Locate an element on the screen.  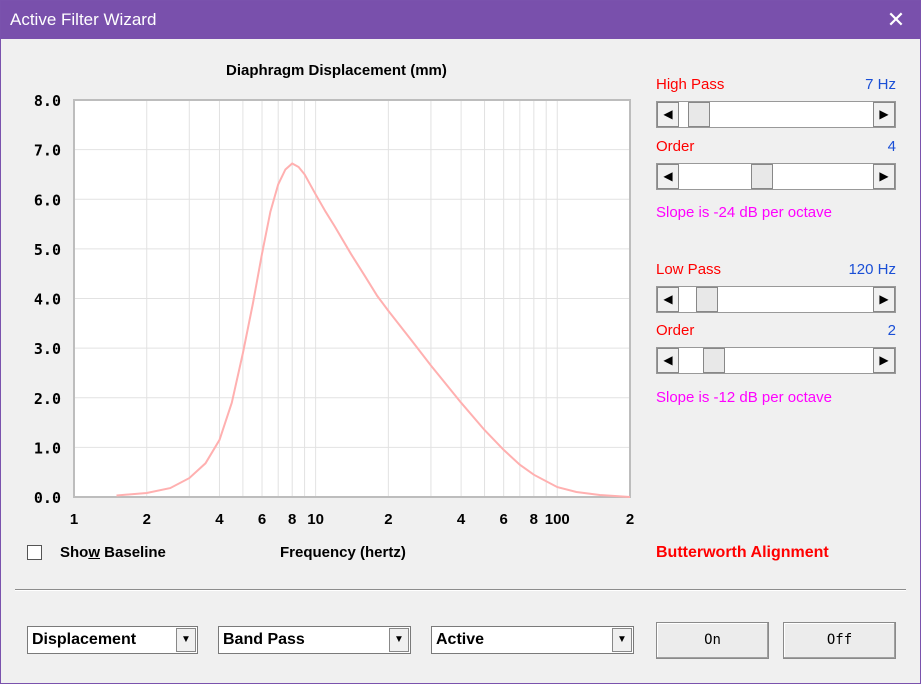
x-tick-label: 10 is located at coordinates (315, 519).